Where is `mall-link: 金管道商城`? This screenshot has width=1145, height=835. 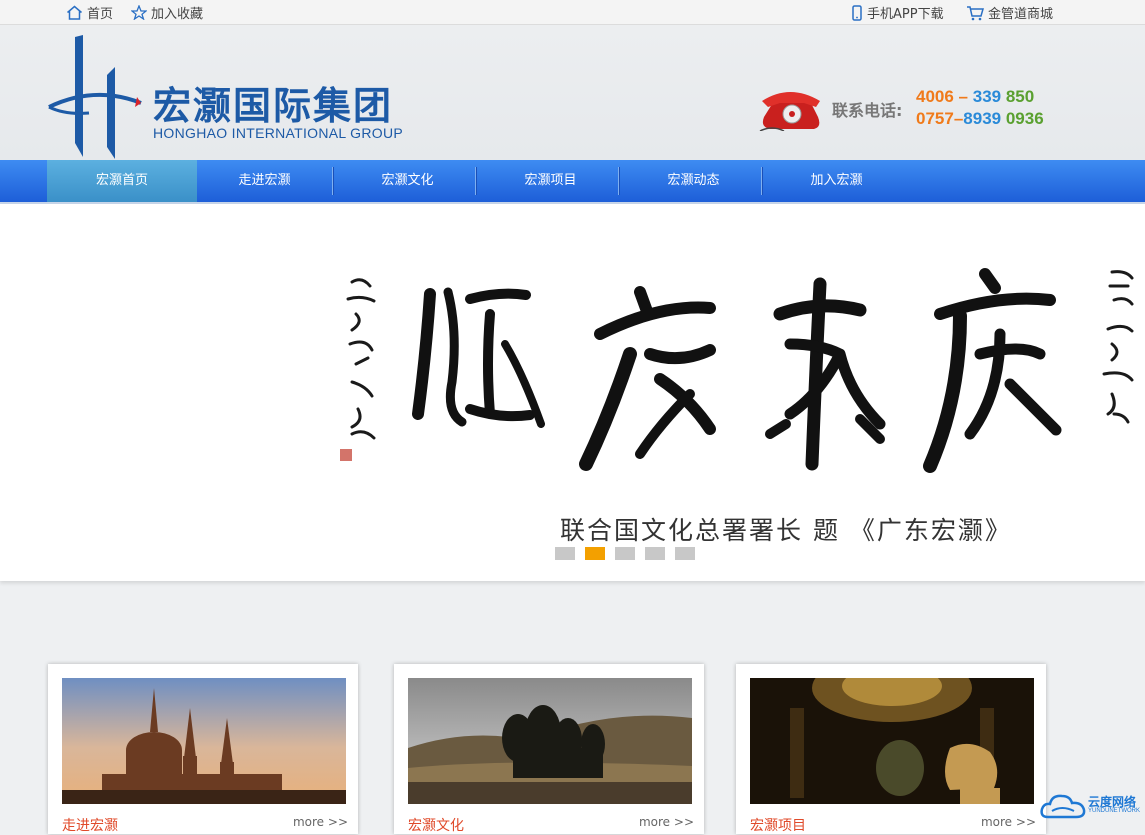
mall-link: 金管道商城 is located at coordinates (1009, 12).